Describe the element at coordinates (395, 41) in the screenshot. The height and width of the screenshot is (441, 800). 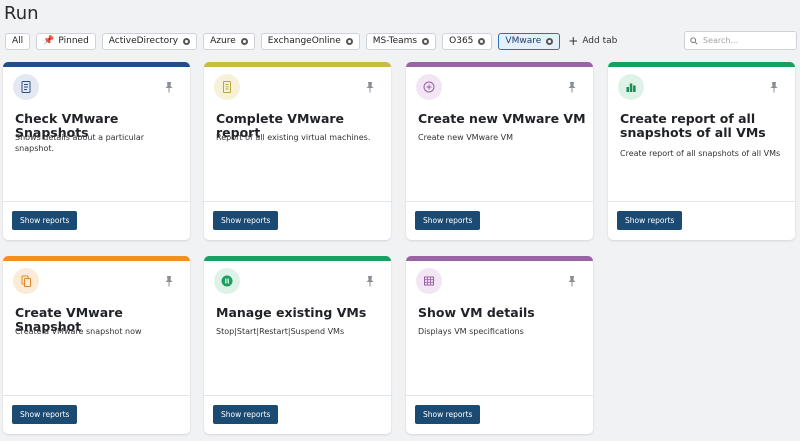
I see `tab-label: MS-Teams` at that location.